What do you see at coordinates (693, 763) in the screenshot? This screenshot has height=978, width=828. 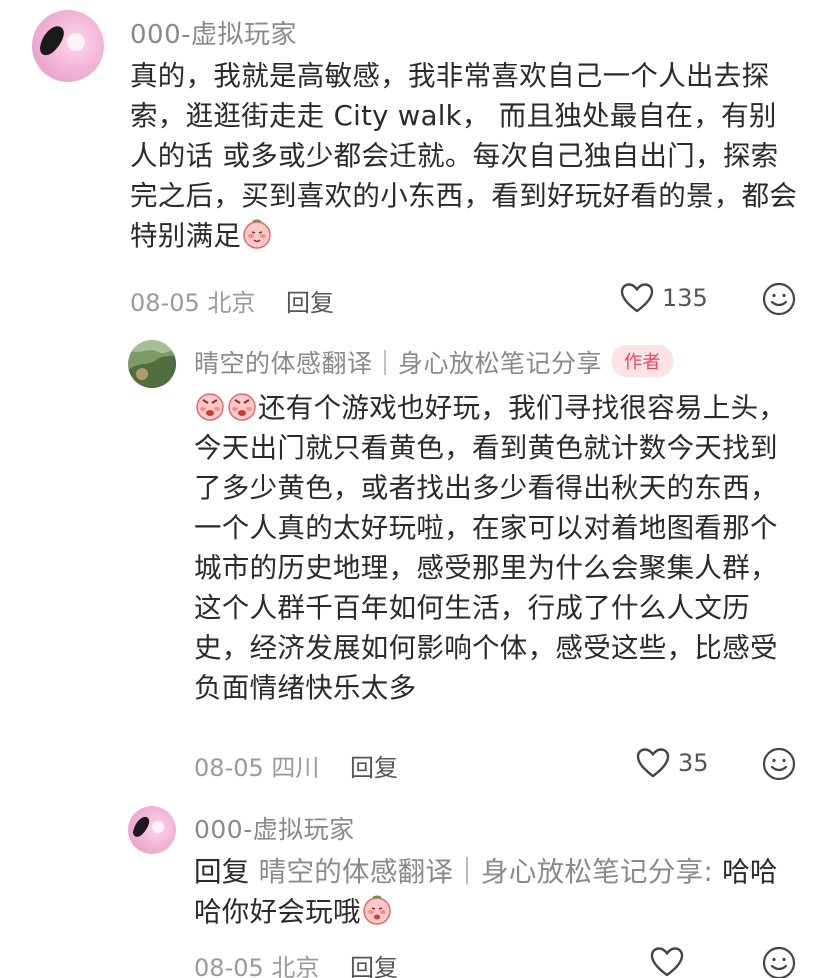 I see `like-count: 35` at bounding box center [693, 763].